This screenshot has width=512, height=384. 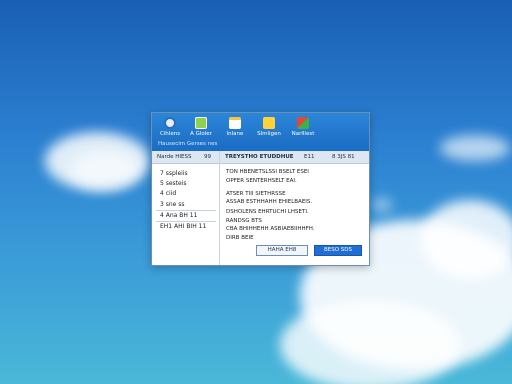 I want to click on navigation-header: Narde HIESS 99, so click(x=185, y=157).